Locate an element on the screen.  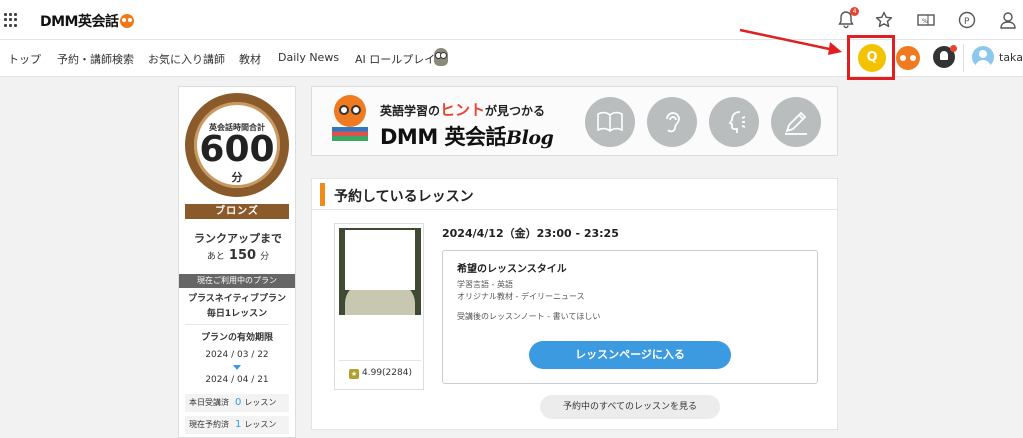
plan-name: プラスネイティブプラン 毎日1レッスン is located at coordinates (237, 307).